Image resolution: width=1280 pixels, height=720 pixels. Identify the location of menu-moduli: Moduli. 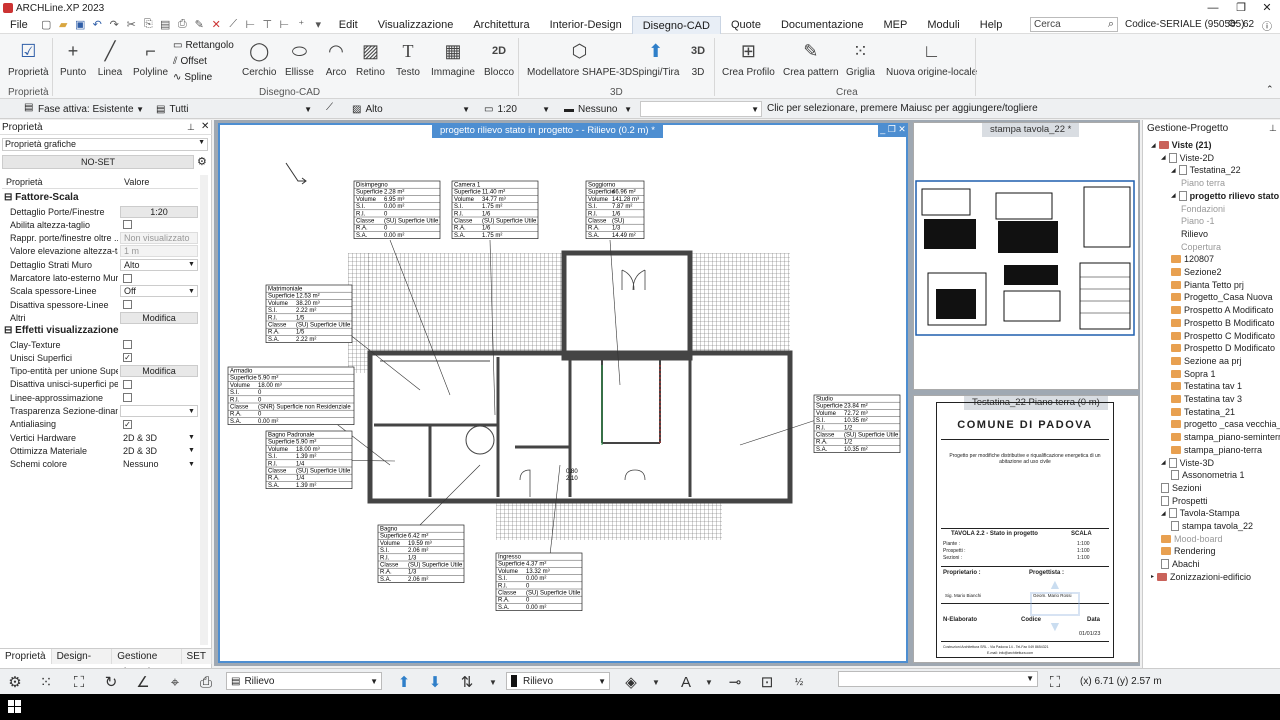
(943, 25).